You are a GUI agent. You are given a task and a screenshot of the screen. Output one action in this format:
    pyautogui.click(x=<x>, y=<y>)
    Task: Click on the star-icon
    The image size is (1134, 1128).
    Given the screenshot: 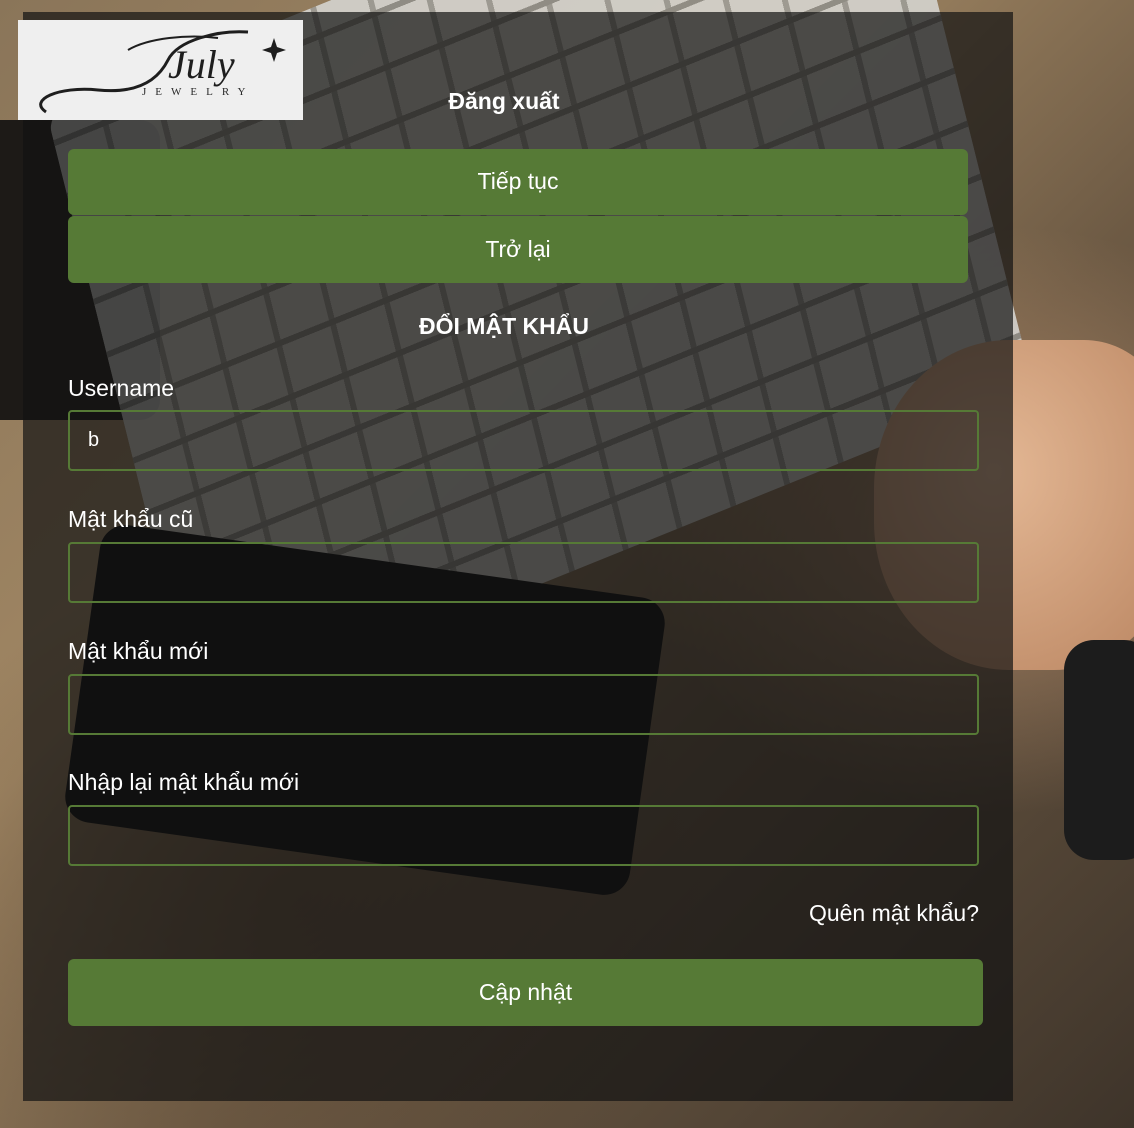 What is the action you would take?
    pyautogui.click(x=274, y=50)
    